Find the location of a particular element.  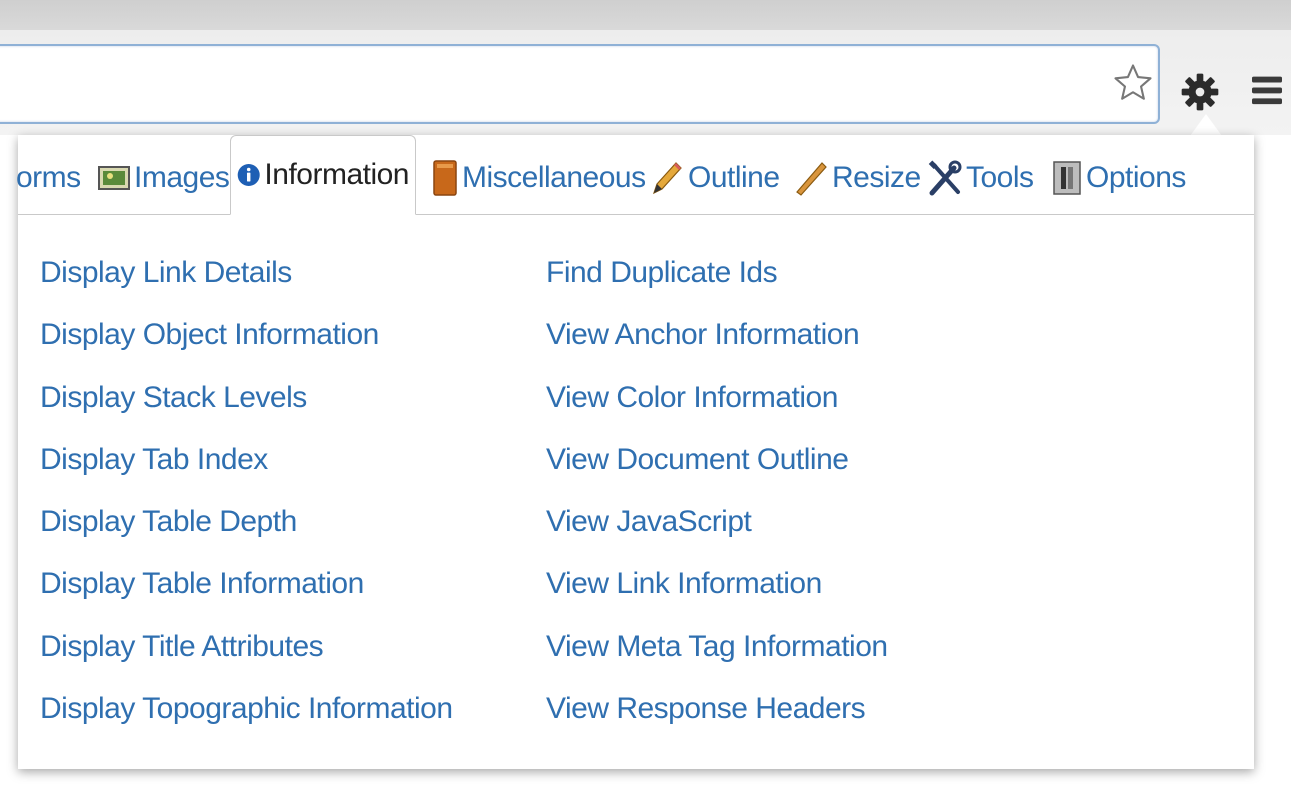

link-find-duplicate-ids: Find Duplicate Ids is located at coordinates (717, 284).